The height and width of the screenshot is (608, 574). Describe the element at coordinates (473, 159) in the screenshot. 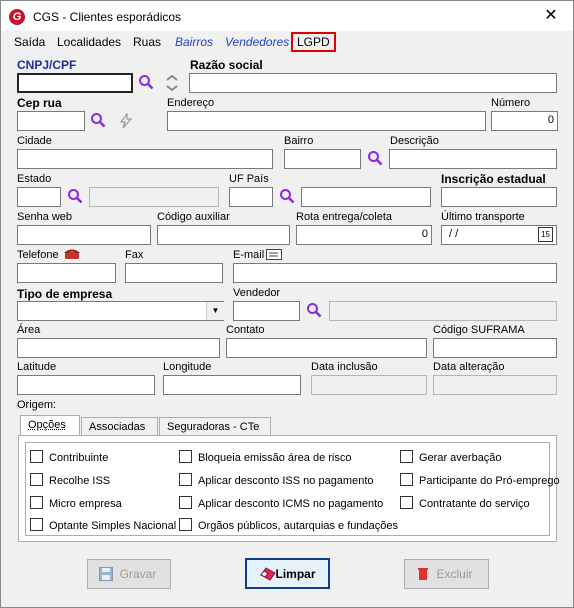

I see `descricao-input` at that location.